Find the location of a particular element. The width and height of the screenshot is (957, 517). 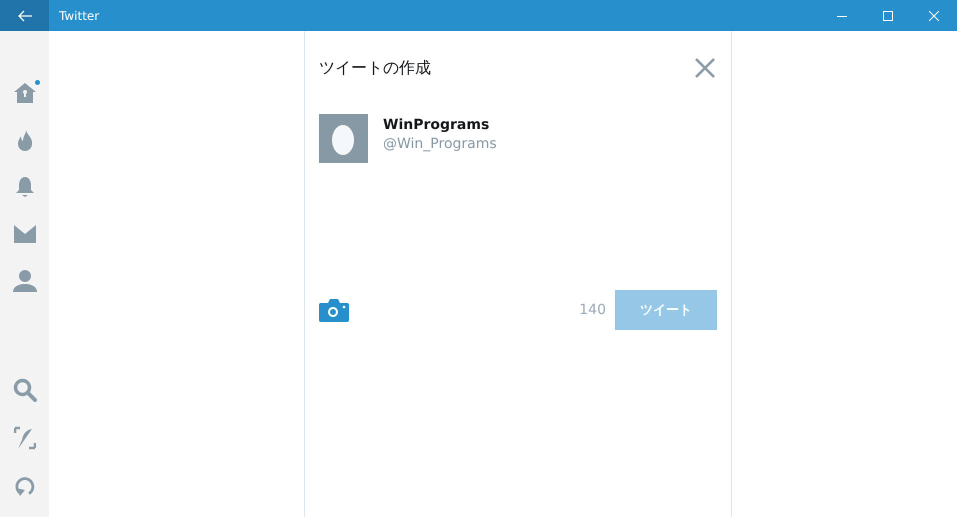

refresh-icon is located at coordinates (25, 486).